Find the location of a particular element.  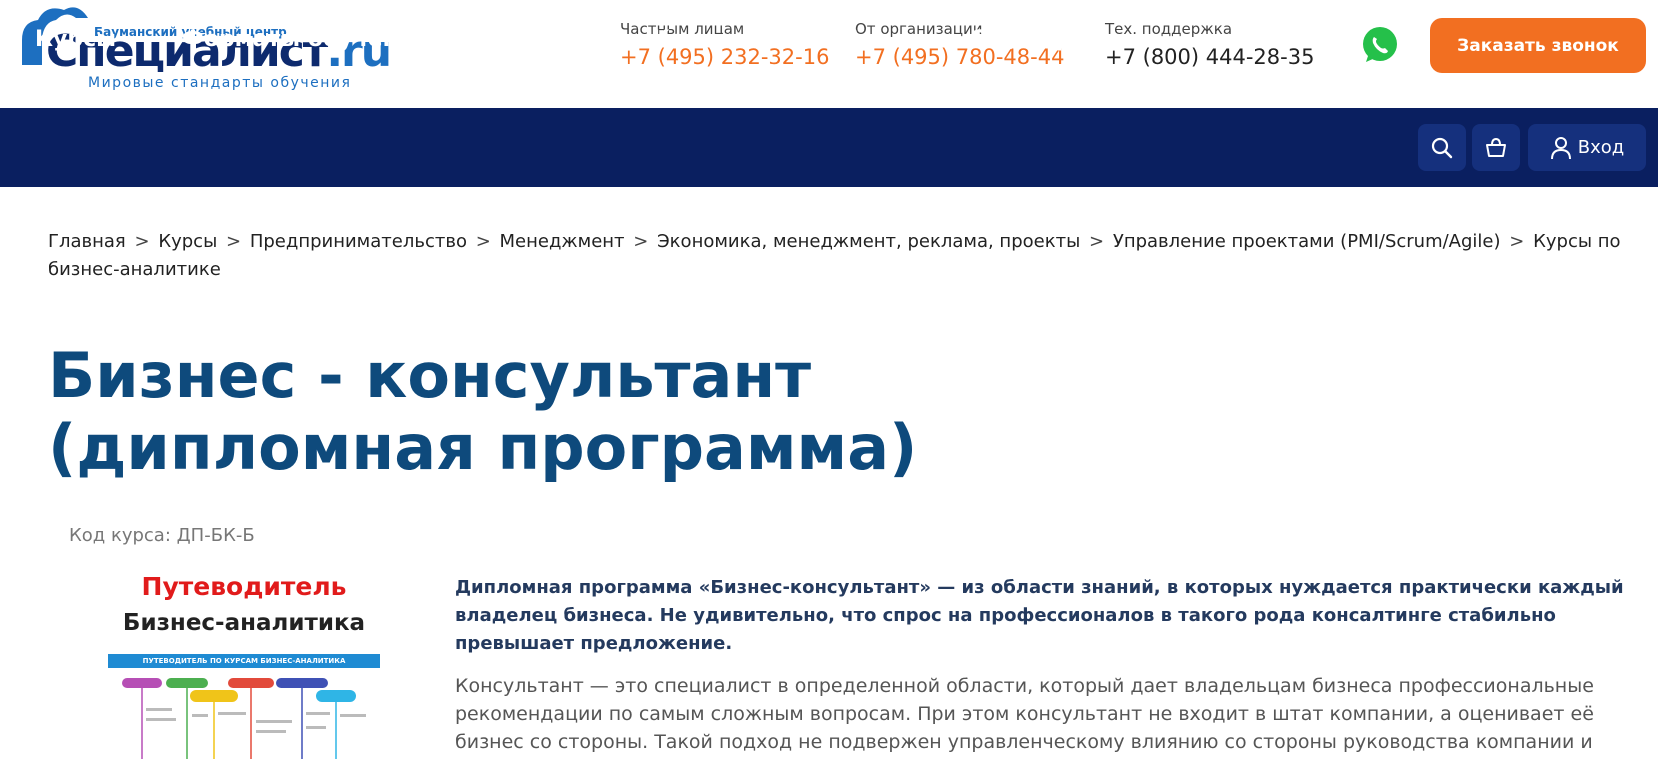

breadcrumb-item: Управление проектами (PMI/Scrum/Agile) is located at coordinates (1307, 241).